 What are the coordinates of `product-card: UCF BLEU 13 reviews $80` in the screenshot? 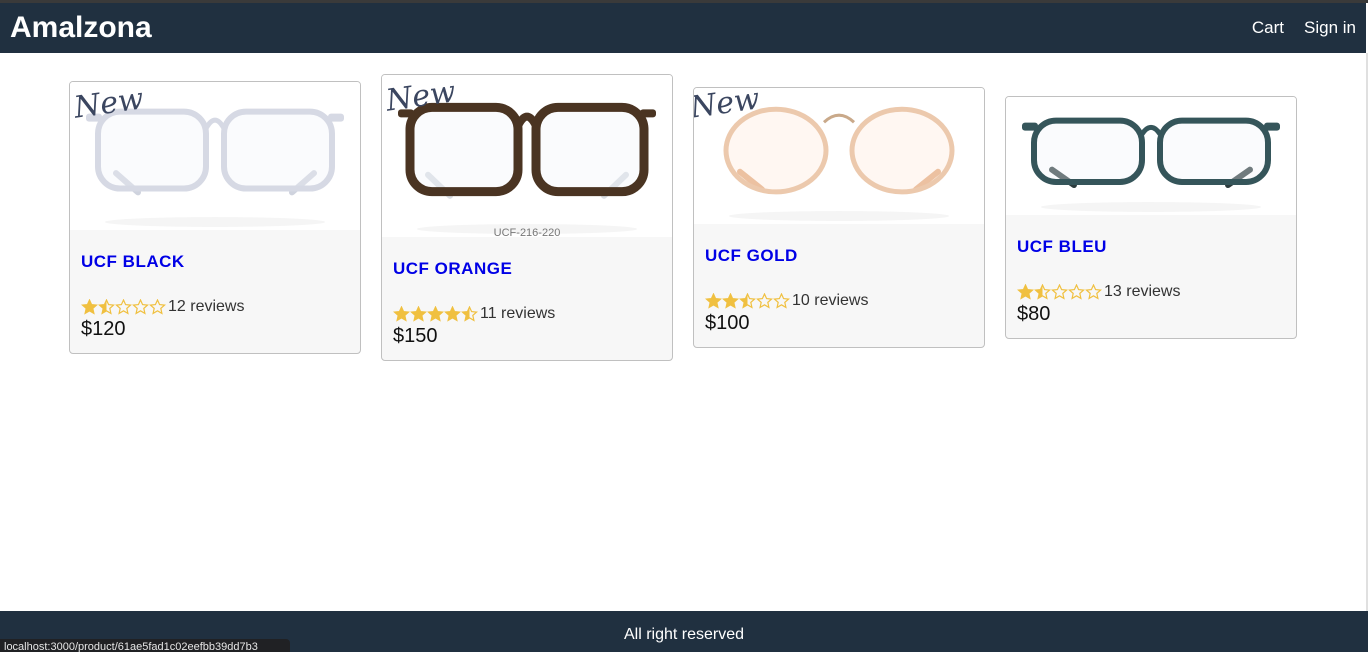 It's located at (1151, 217).